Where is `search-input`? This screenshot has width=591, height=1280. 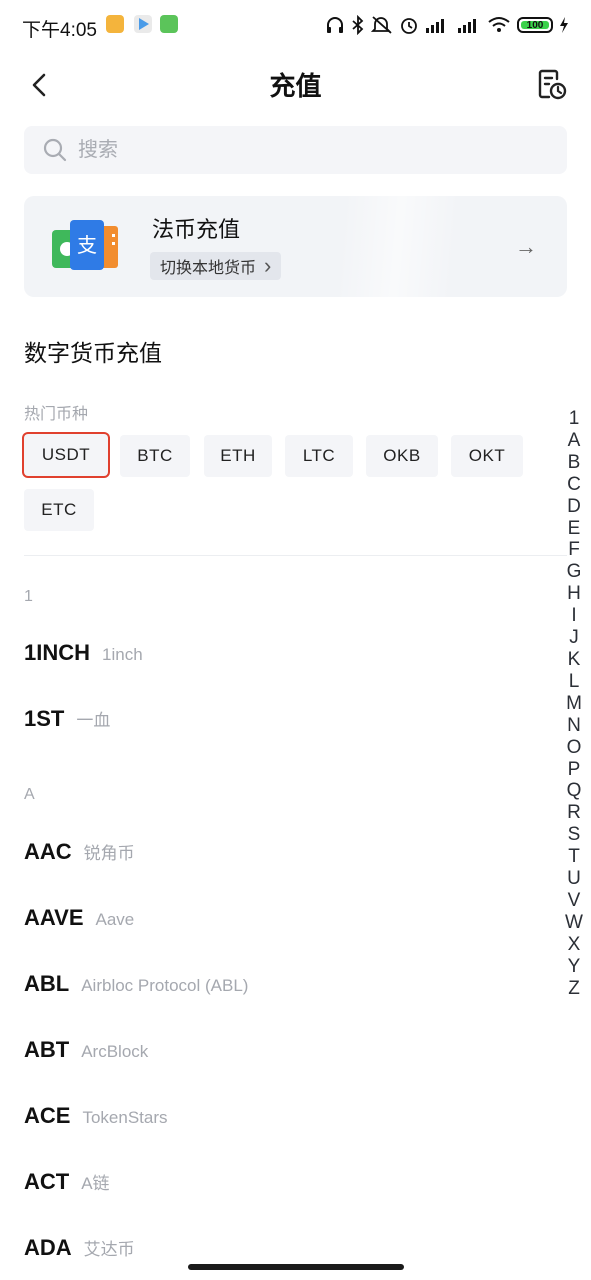 search-input is located at coordinates (308, 150).